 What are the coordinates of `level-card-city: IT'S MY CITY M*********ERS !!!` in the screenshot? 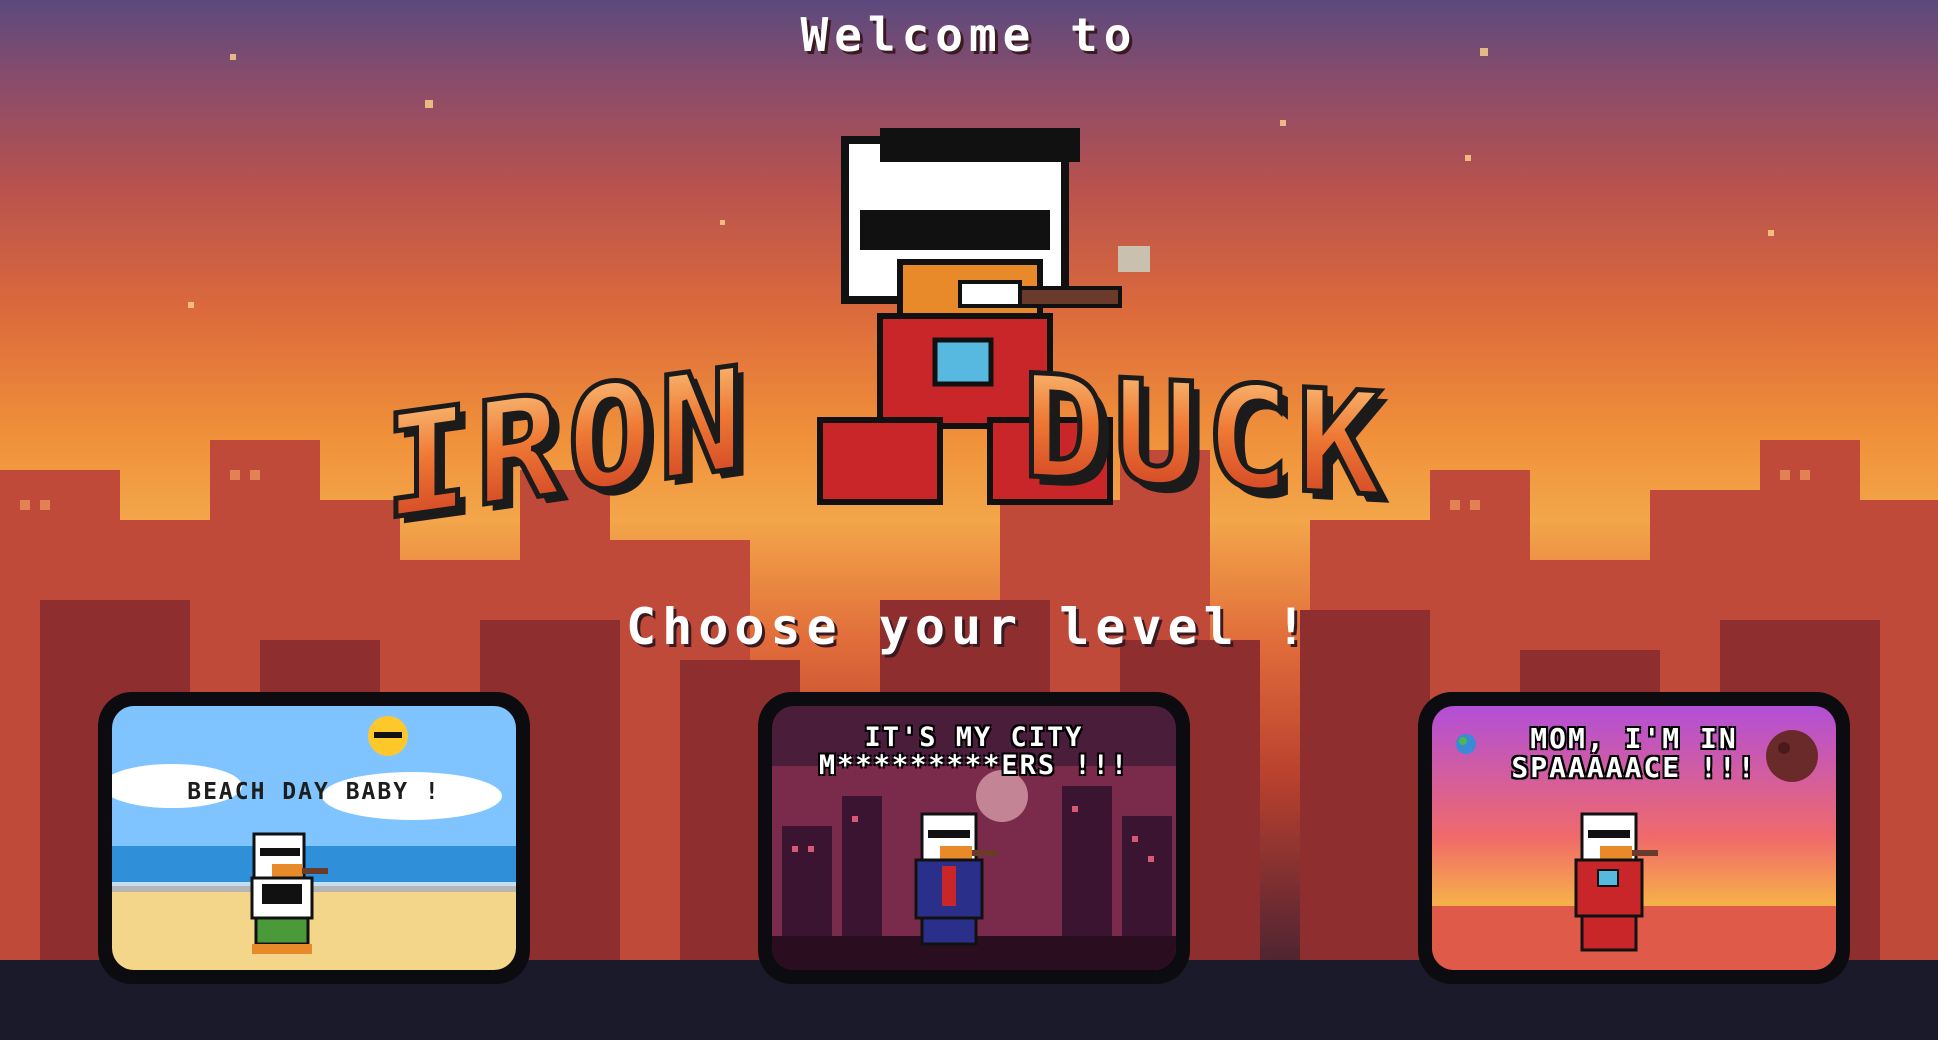 It's located at (974, 838).